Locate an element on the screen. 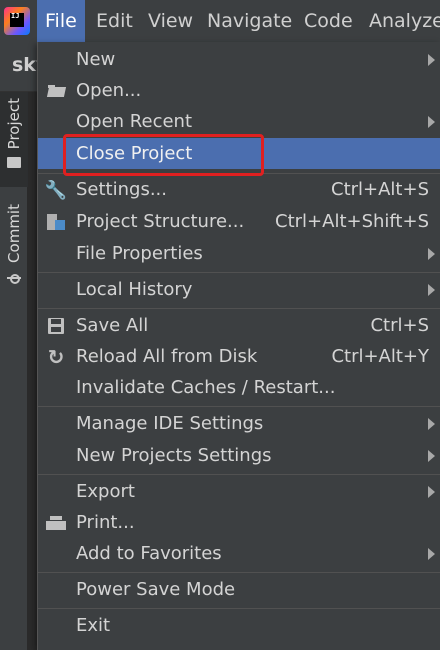  tab-project: Project is located at coordinates (14, 139).